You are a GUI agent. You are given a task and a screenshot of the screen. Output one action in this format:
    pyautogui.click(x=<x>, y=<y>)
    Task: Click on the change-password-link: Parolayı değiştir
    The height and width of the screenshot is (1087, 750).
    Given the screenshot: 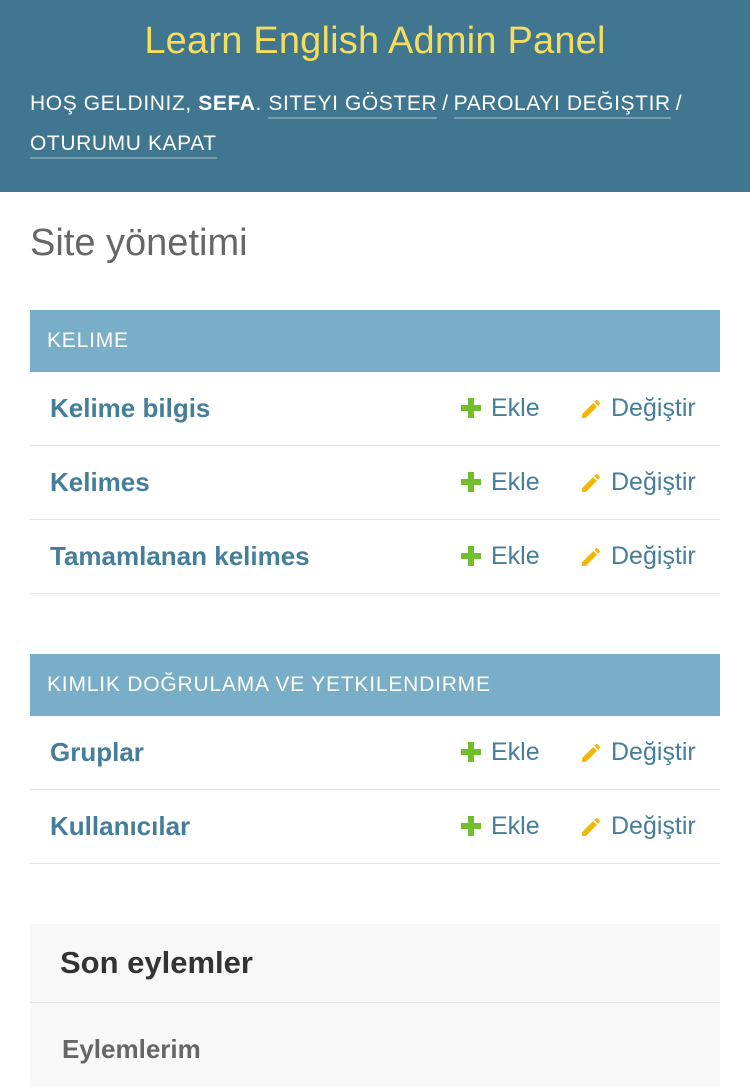 What is the action you would take?
    pyautogui.click(x=562, y=105)
    